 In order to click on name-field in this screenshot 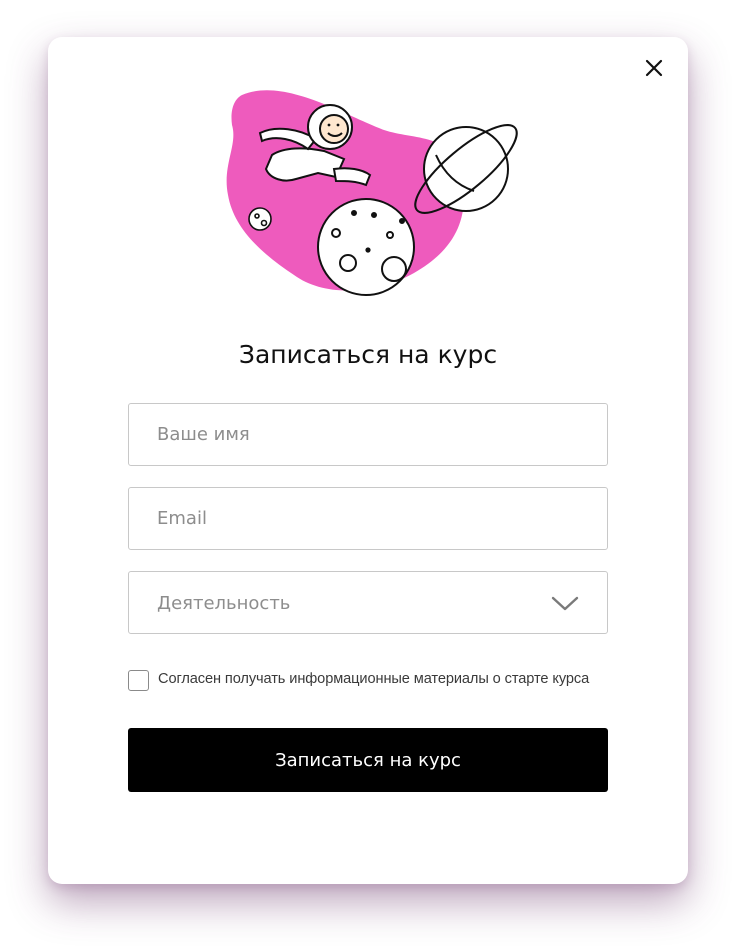, I will do `click(368, 434)`.